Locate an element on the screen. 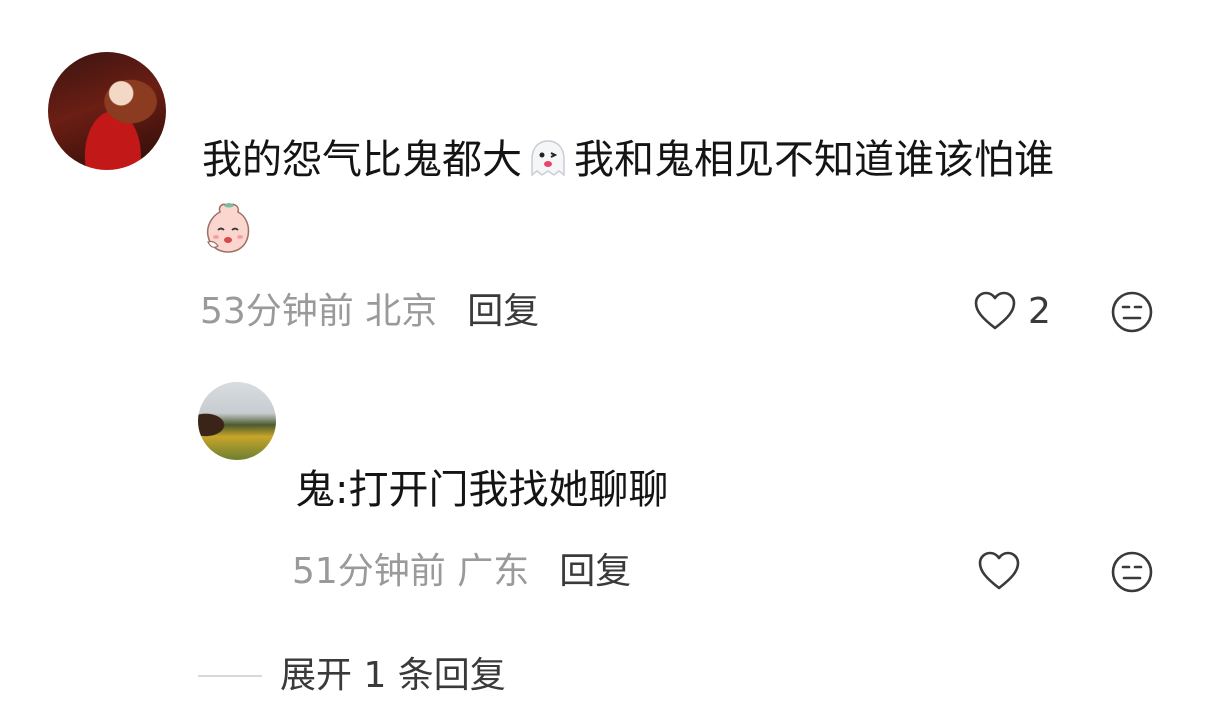  reply-to-reply-button: 回复 is located at coordinates (595, 571).